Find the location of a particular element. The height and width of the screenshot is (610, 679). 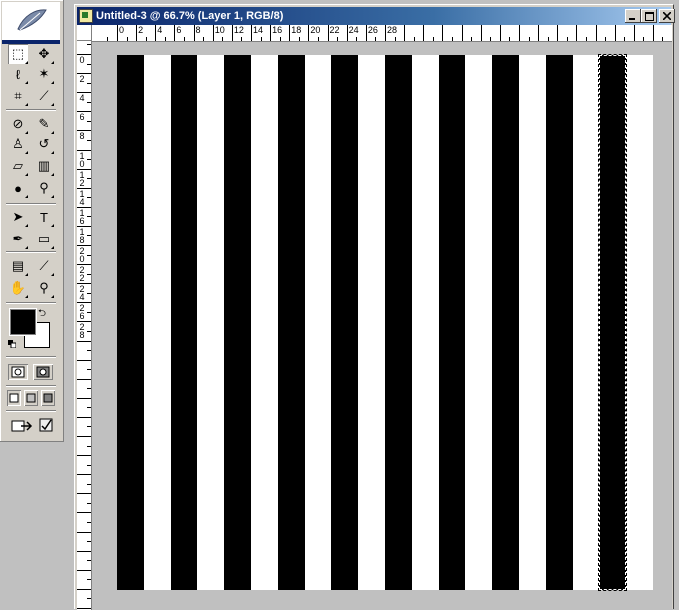

clone-stamp-tool: ♙ is located at coordinates (18, 144).